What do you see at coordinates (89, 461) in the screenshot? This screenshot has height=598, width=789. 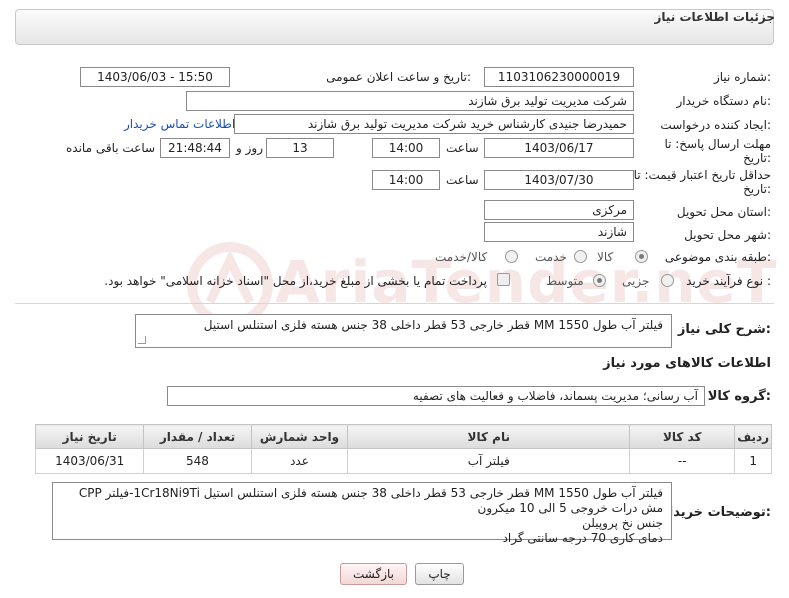 I see `cell-need-date: 1403/06/31` at bounding box center [89, 461].